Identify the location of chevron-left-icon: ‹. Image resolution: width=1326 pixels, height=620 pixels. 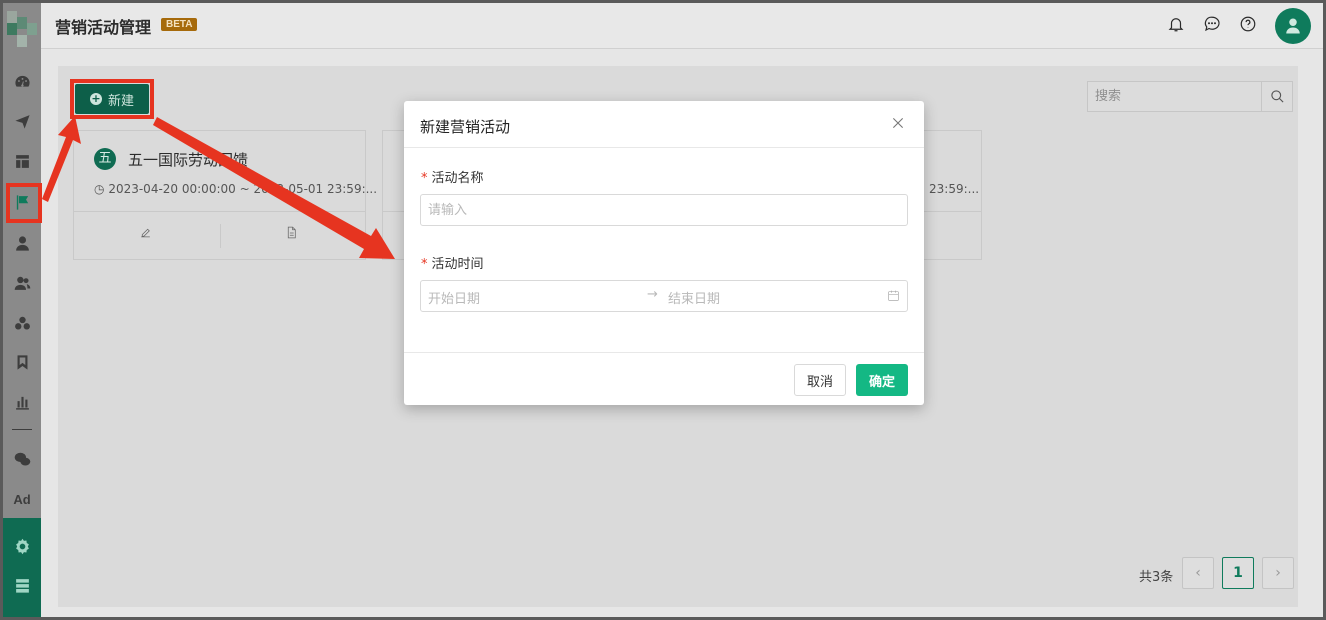
(1198, 573).